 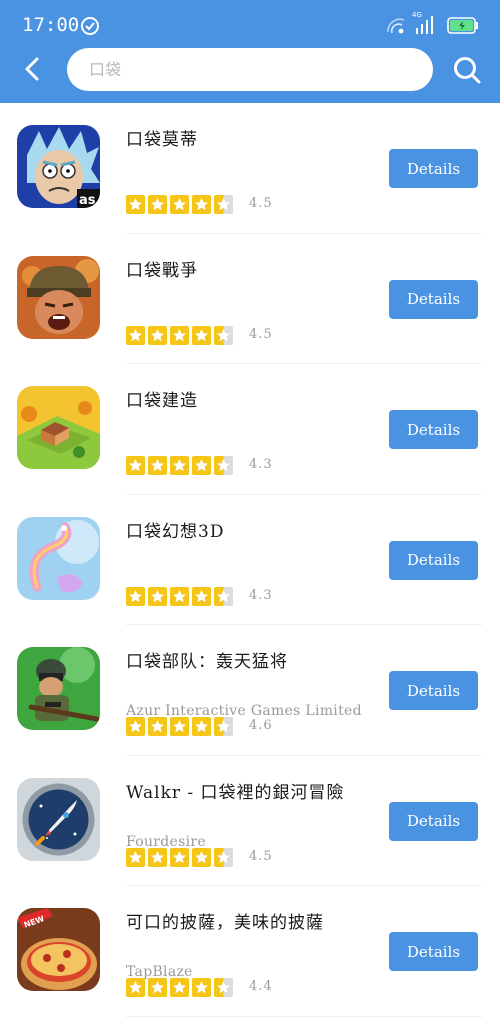 I want to click on search-bar, so click(x=250, y=69).